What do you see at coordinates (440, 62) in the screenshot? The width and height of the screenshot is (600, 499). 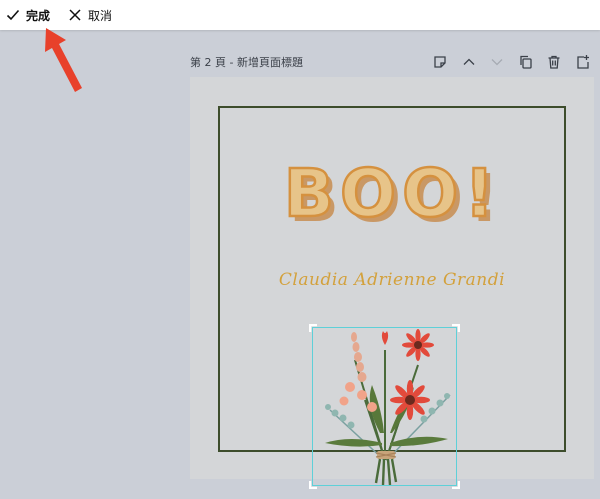 I see `note-icon` at bounding box center [440, 62].